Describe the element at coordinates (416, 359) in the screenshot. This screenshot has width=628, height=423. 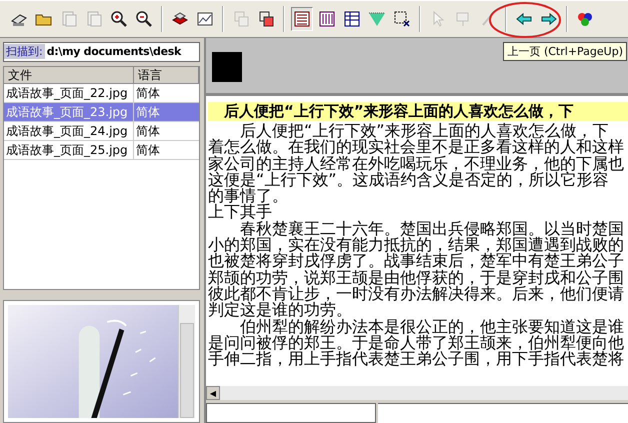
I see `text-line: 手伸二指，用上手指代表楚王弟公子围，用下手指代表楚将` at that location.